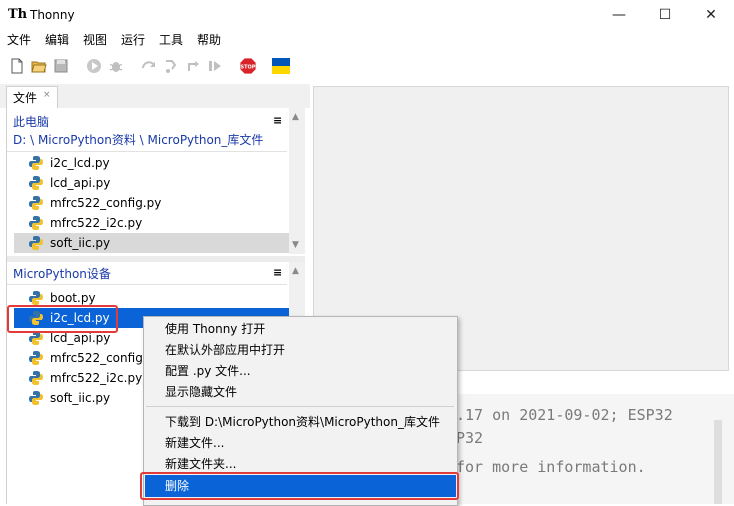  What do you see at coordinates (73, 298) in the screenshot?
I see `file-name: boot.py` at bounding box center [73, 298].